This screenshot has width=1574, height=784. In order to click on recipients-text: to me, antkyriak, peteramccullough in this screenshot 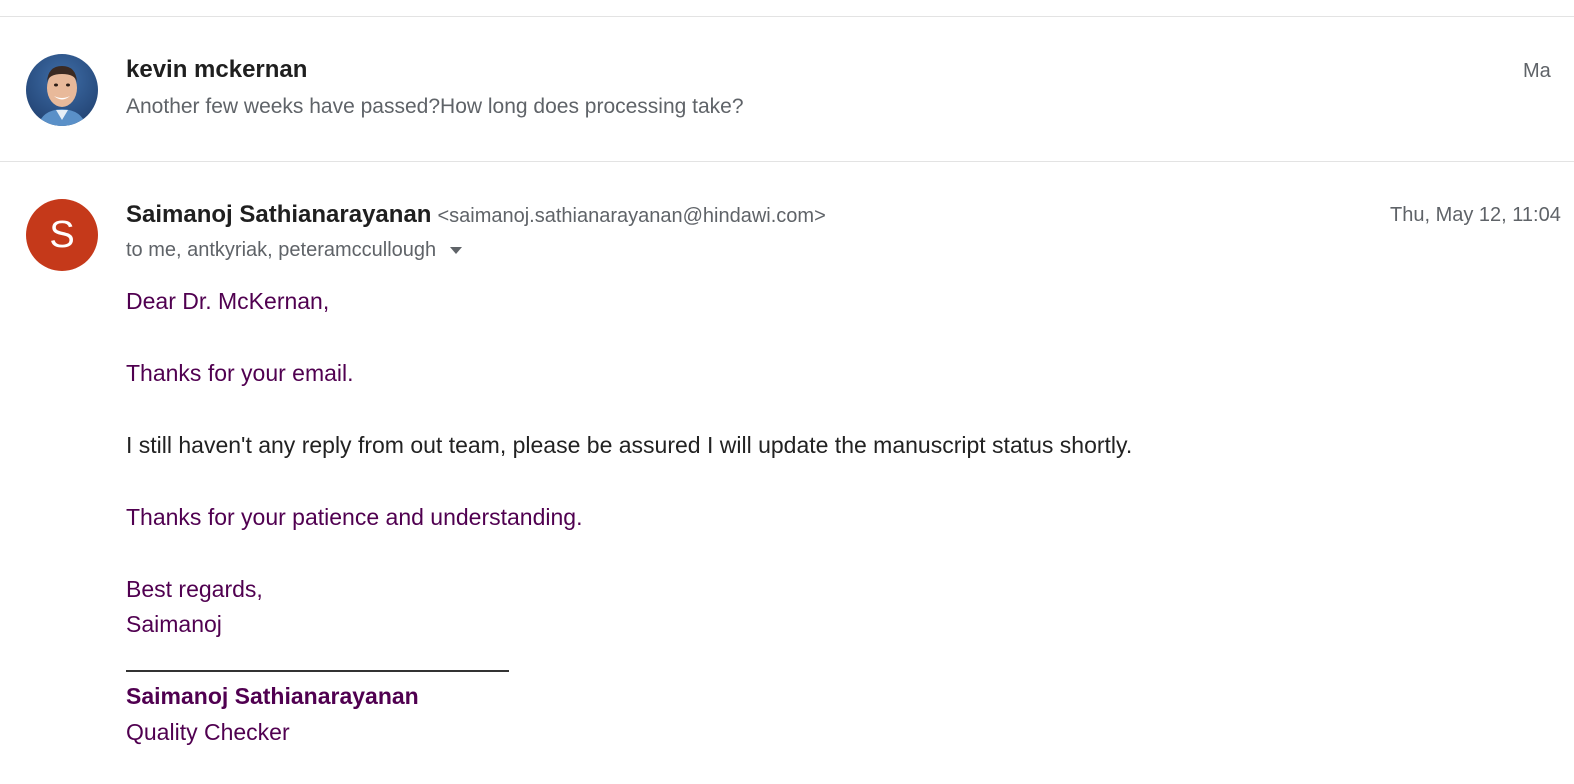, I will do `click(281, 250)`.